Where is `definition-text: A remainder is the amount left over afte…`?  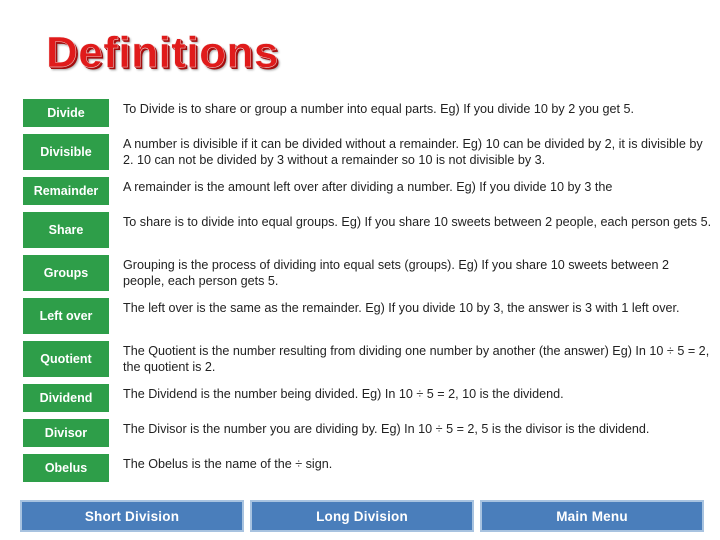 definition-text: A remainder is the amount left over afte… is located at coordinates (368, 187).